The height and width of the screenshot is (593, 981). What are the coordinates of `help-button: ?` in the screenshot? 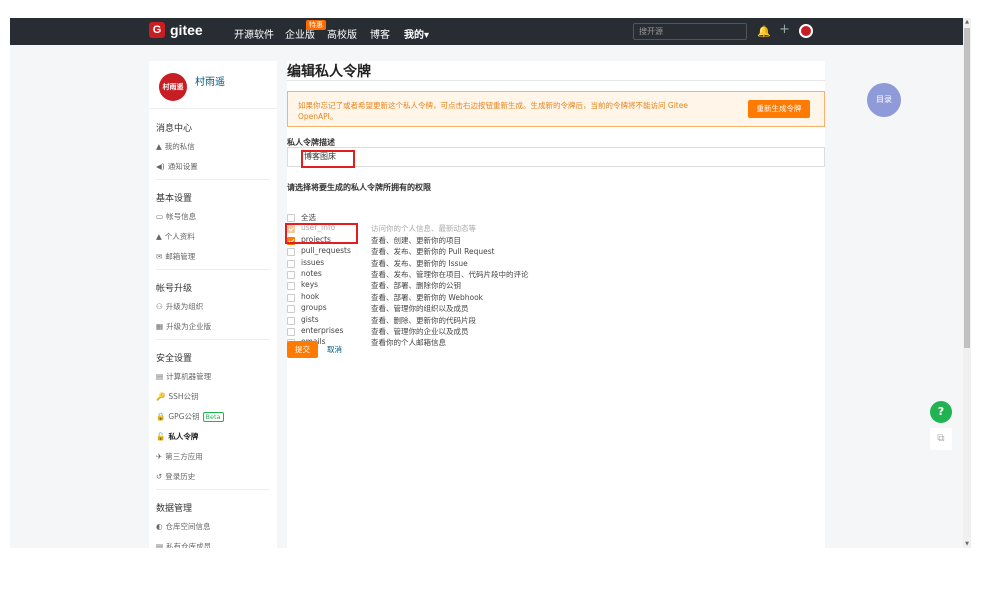 It's located at (941, 412).